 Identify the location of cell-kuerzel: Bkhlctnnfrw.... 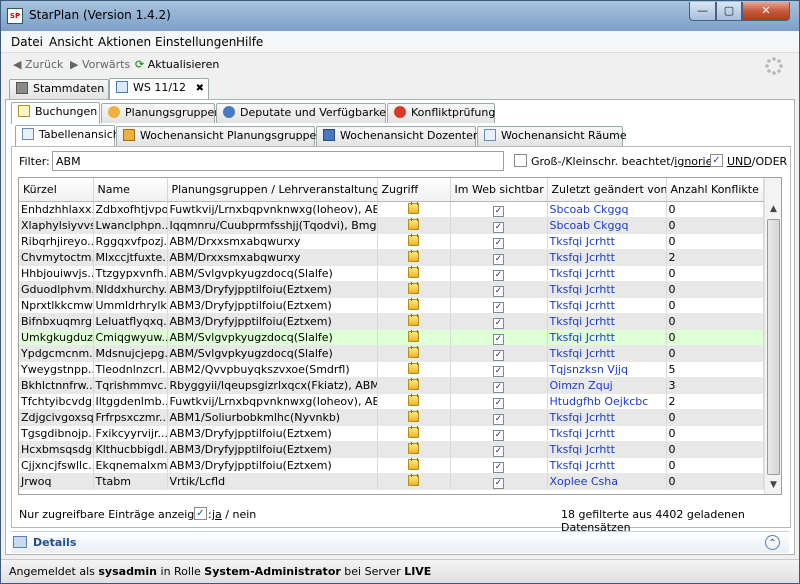
(56, 385).